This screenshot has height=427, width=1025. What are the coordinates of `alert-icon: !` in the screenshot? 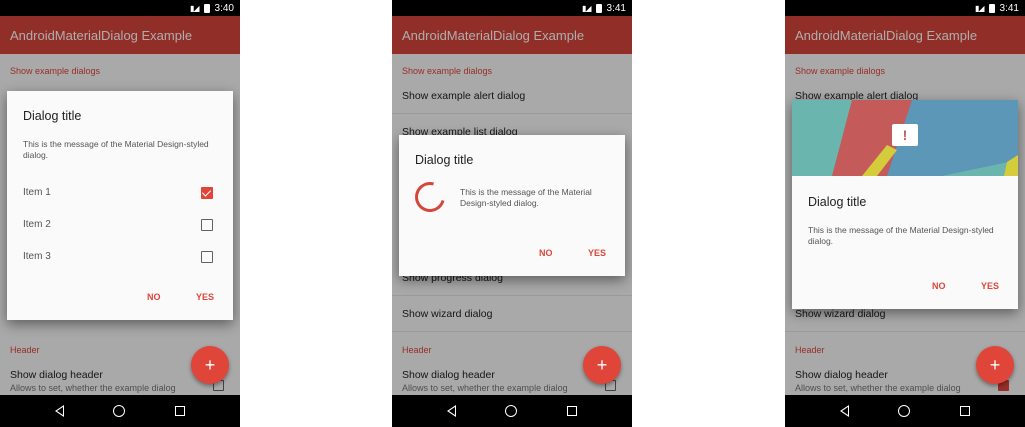 It's located at (905, 135).